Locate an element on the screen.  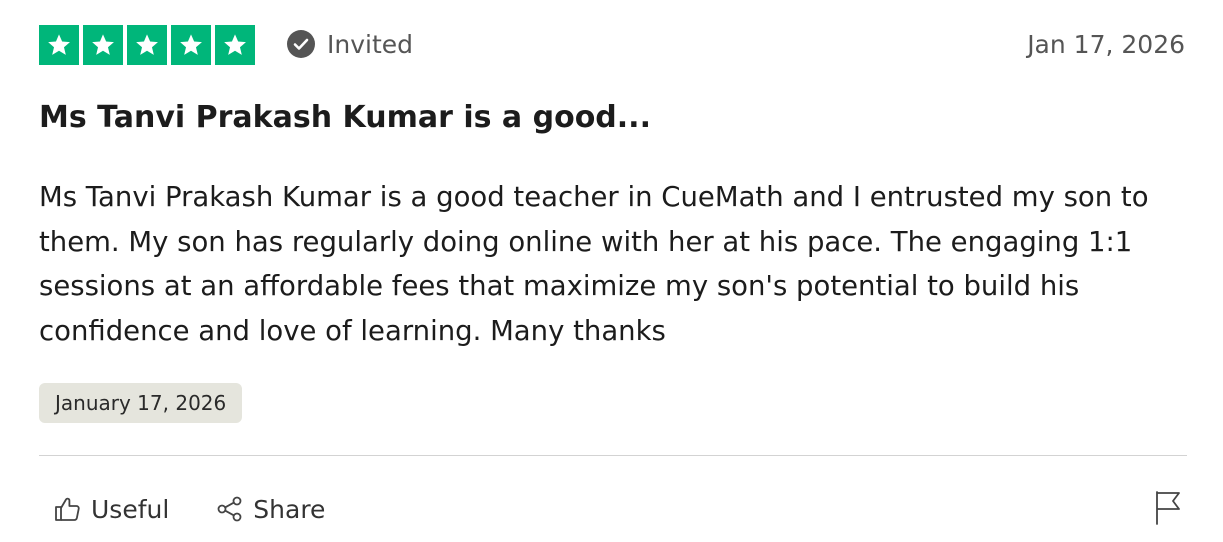
star-rating is located at coordinates (147, 45).